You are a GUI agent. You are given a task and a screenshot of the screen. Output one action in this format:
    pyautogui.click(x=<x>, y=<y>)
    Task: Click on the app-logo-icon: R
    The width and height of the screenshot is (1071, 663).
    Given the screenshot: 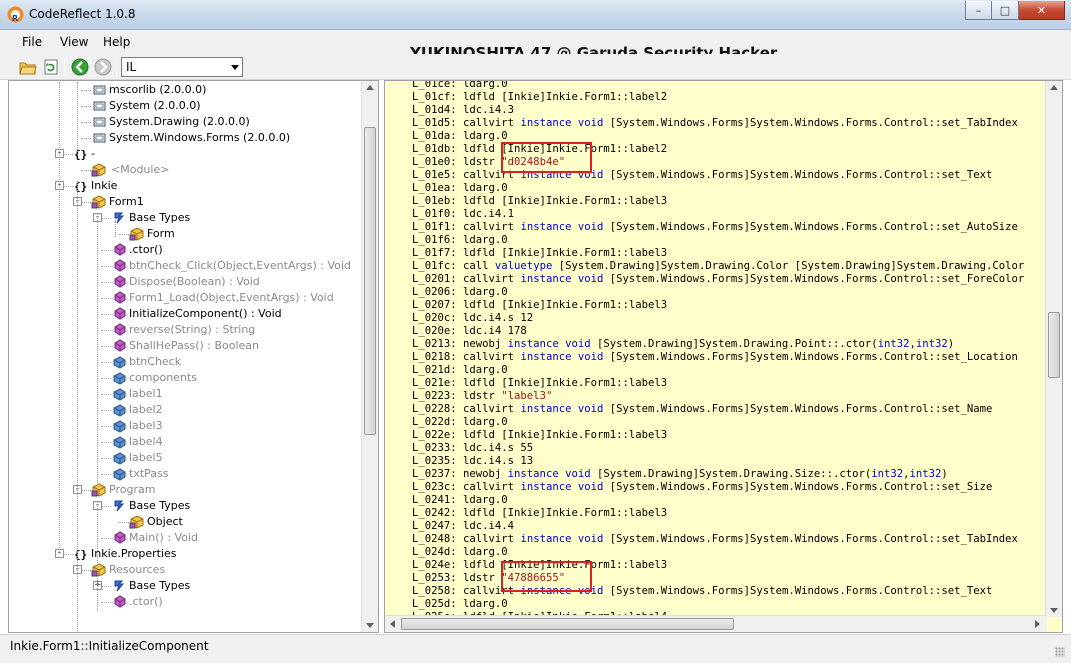 What is the action you would take?
    pyautogui.click(x=15, y=14)
    